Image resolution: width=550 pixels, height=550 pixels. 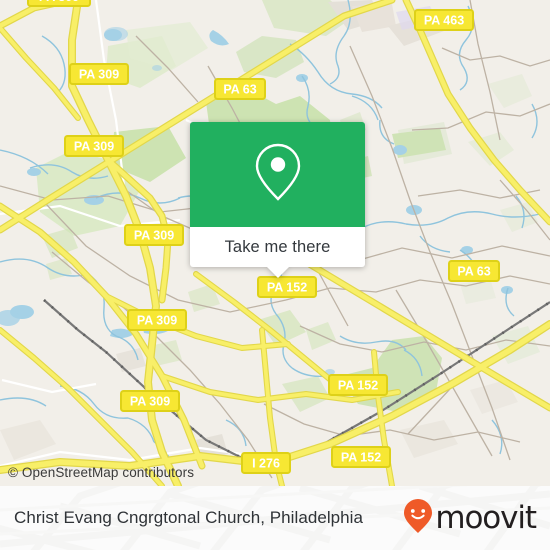 I want to click on take-me-there-label: Take me there, so click(x=277, y=246).